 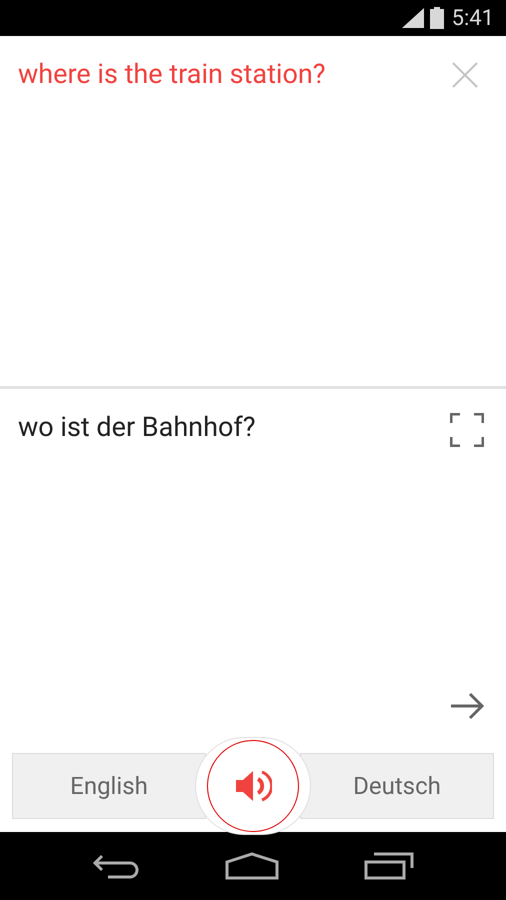 I want to click on forward-button, so click(x=467, y=706).